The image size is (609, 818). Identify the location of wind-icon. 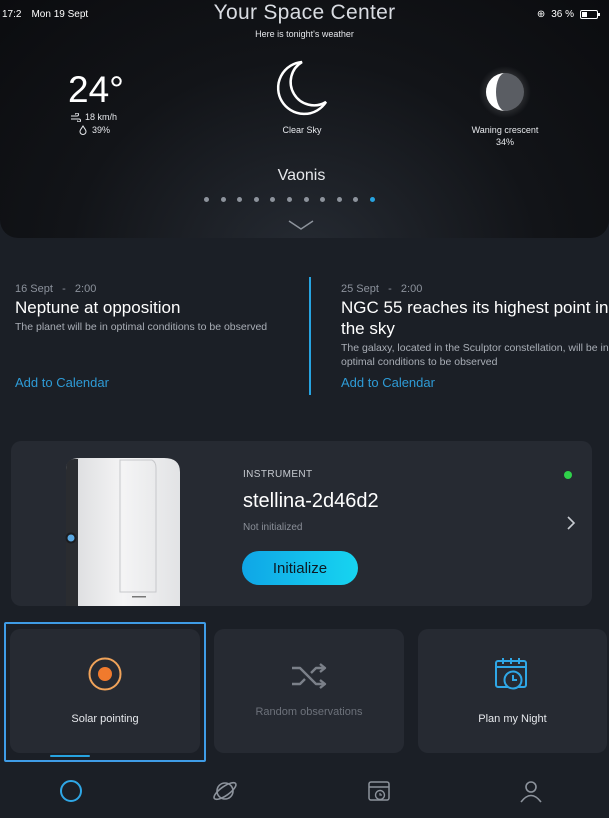
(76, 117).